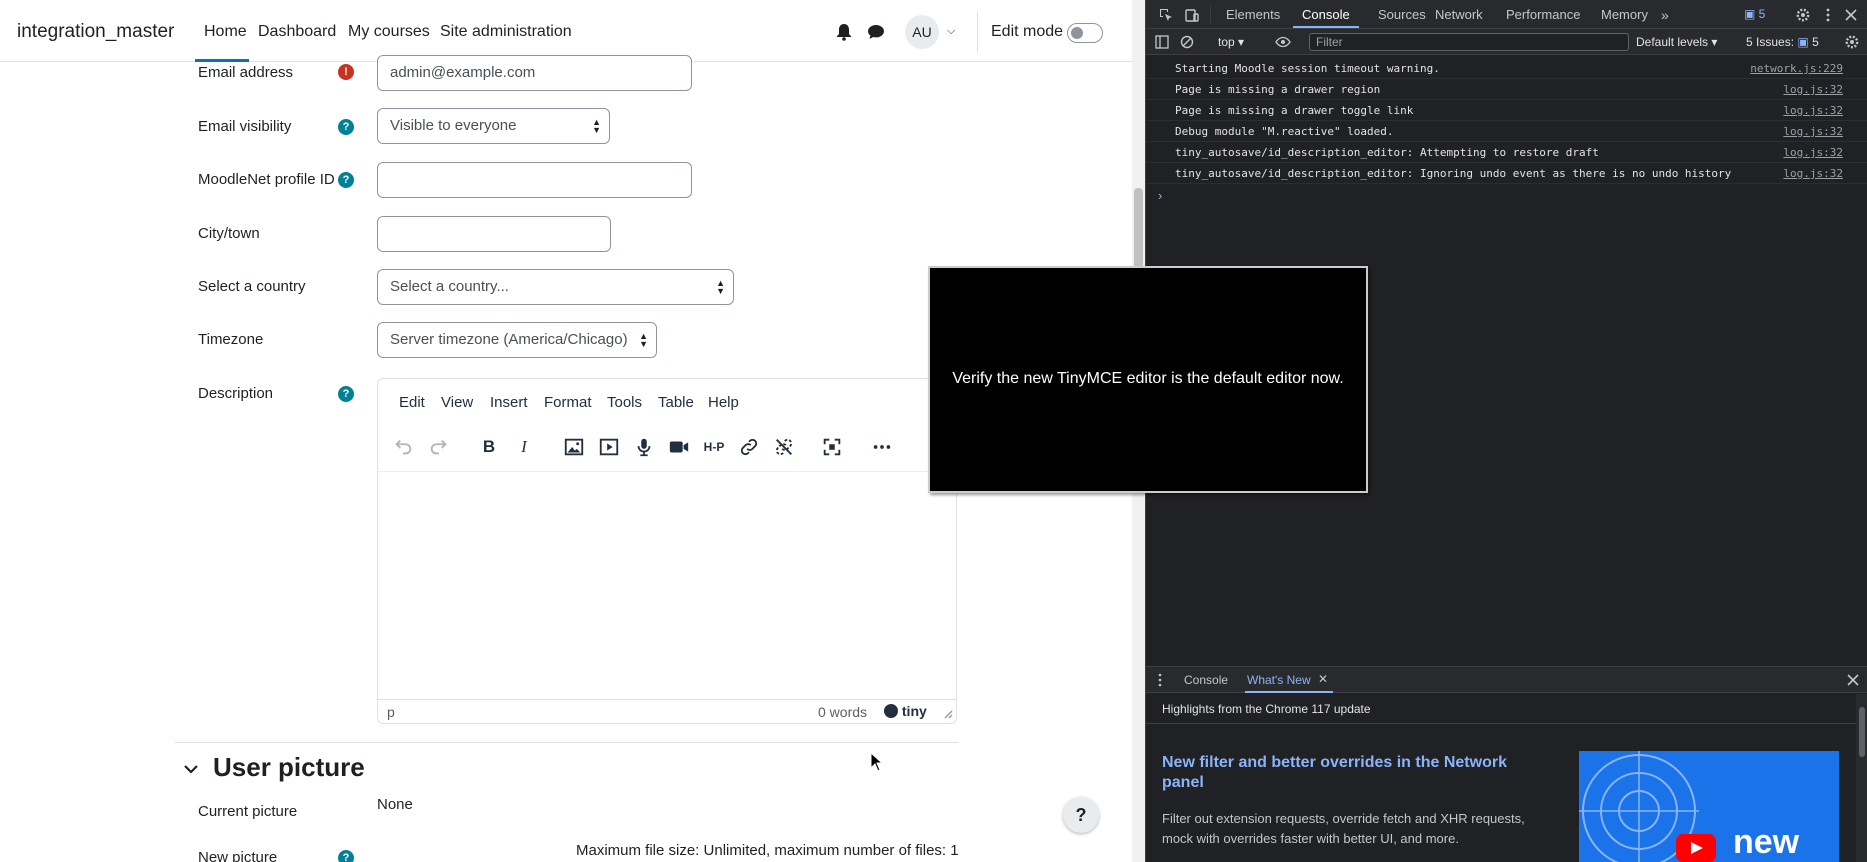 This screenshot has height=862, width=1867. What do you see at coordinates (252, 286) in the screenshot?
I see `country-label: Select a country` at bounding box center [252, 286].